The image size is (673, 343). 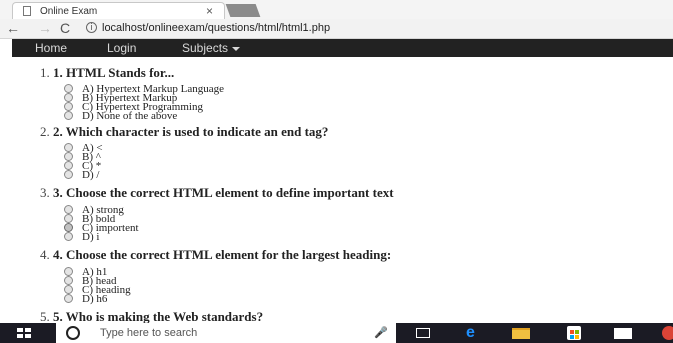 What do you see at coordinates (73, 333) in the screenshot?
I see `cortana-icon` at bounding box center [73, 333].